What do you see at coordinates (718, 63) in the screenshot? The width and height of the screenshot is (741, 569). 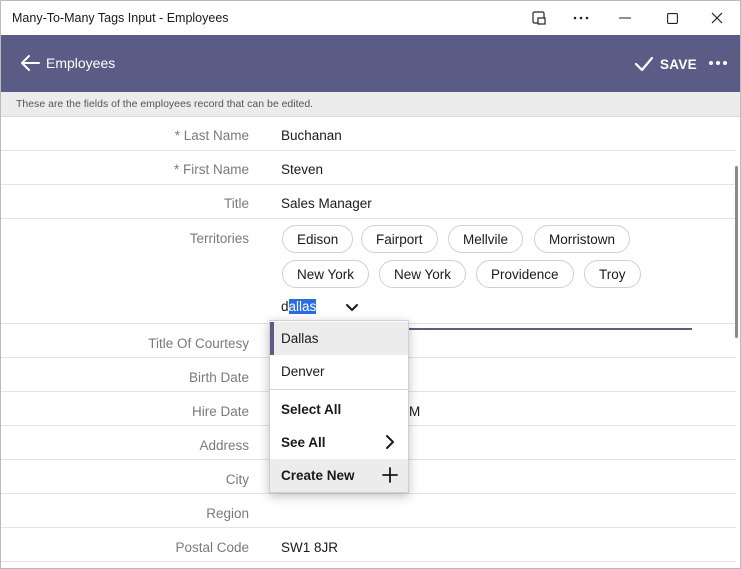 I see `more-options-icon` at bounding box center [718, 63].